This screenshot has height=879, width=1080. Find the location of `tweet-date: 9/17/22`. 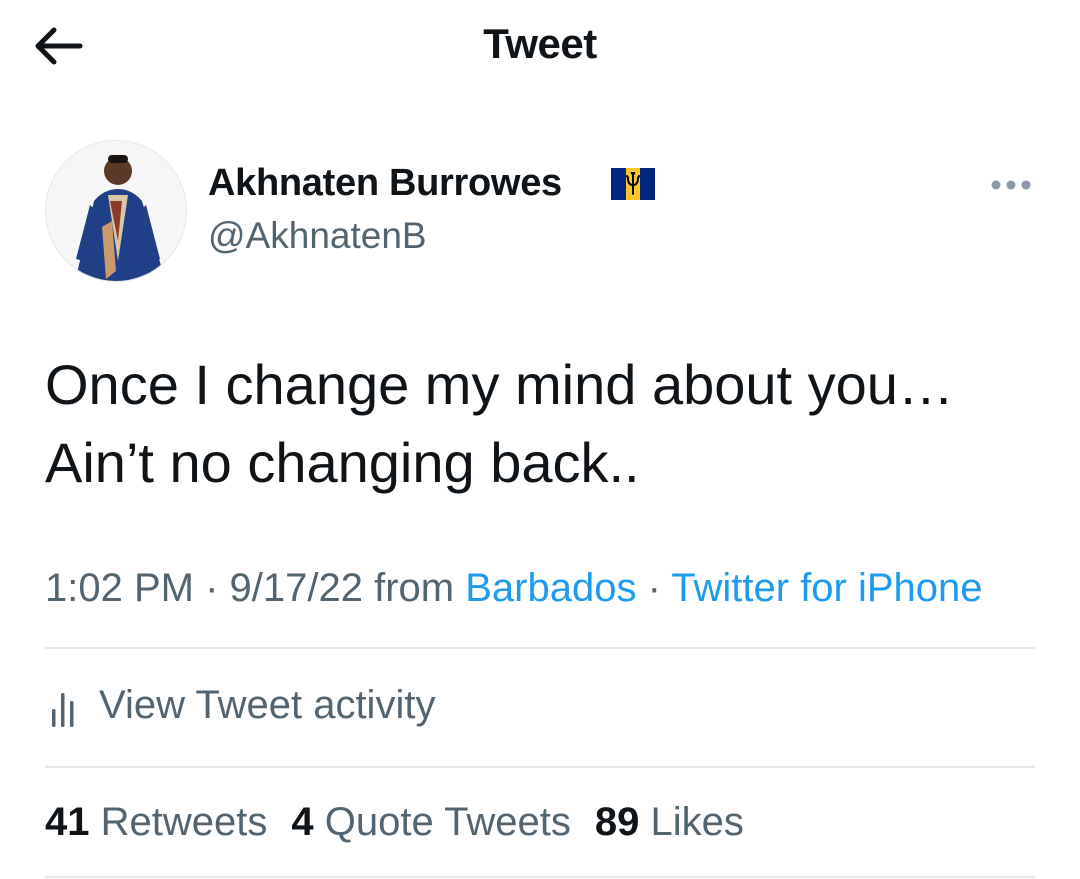

tweet-date: 9/17/22 is located at coordinates (296, 588).